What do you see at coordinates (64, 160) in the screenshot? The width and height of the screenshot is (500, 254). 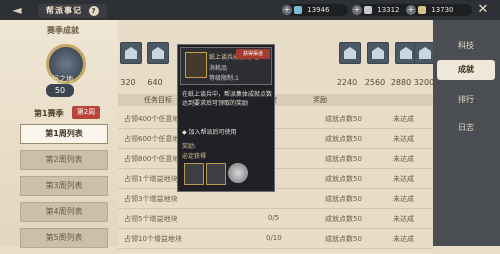 I see `week-2-button: 第2周列表` at bounding box center [64, 160].